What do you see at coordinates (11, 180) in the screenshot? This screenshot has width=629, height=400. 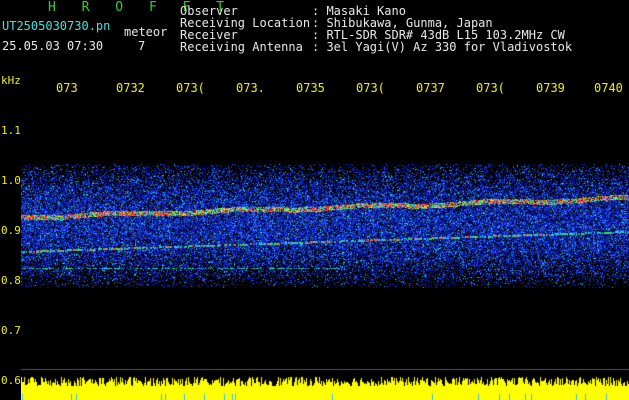 I see `y-tick-label: 1.0` at bounding box center [11, 180].